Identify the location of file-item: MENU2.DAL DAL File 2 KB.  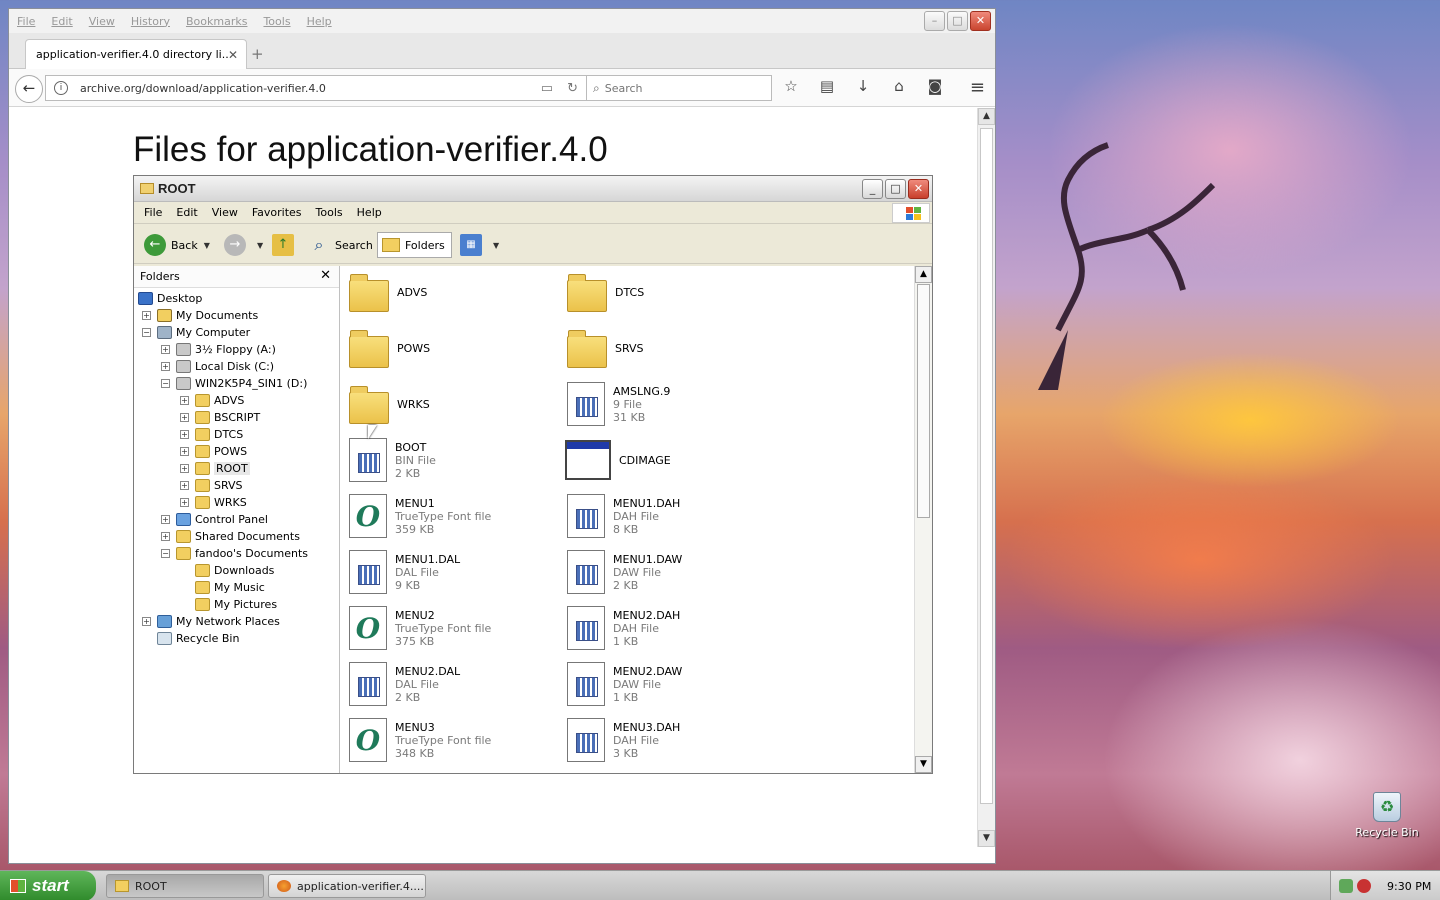
(404, 684).